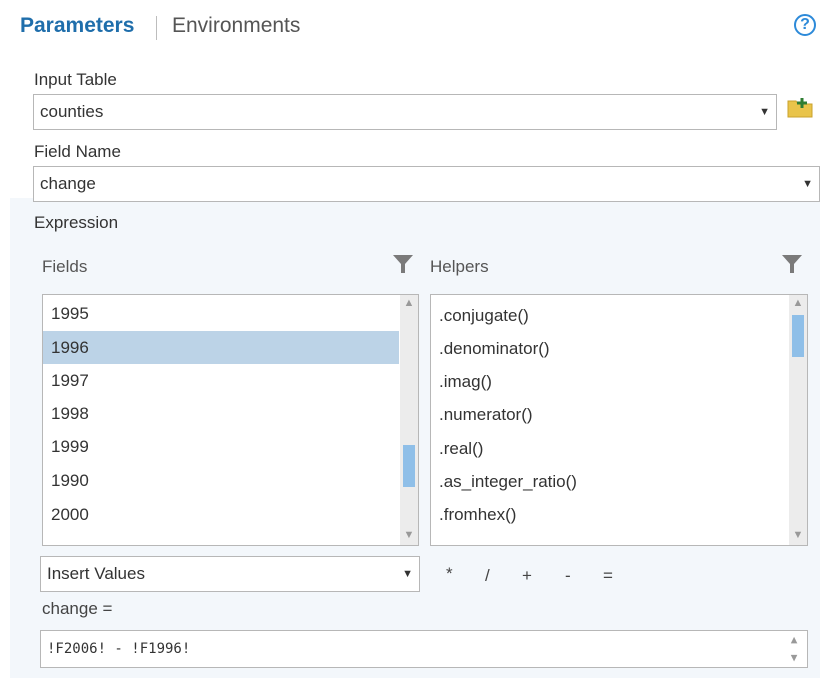 This screenshot has width=823, height=678. I want to click on input-table-label: Input Table, so click(75, 79).